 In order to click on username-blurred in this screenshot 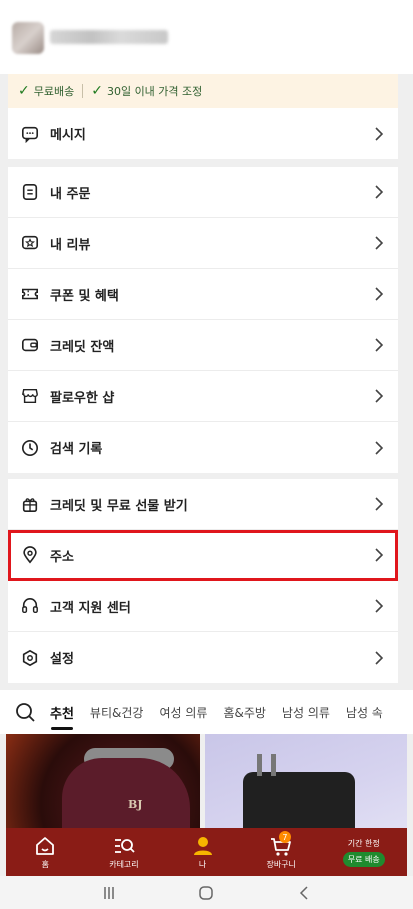, I will do `click(109, 37)`.